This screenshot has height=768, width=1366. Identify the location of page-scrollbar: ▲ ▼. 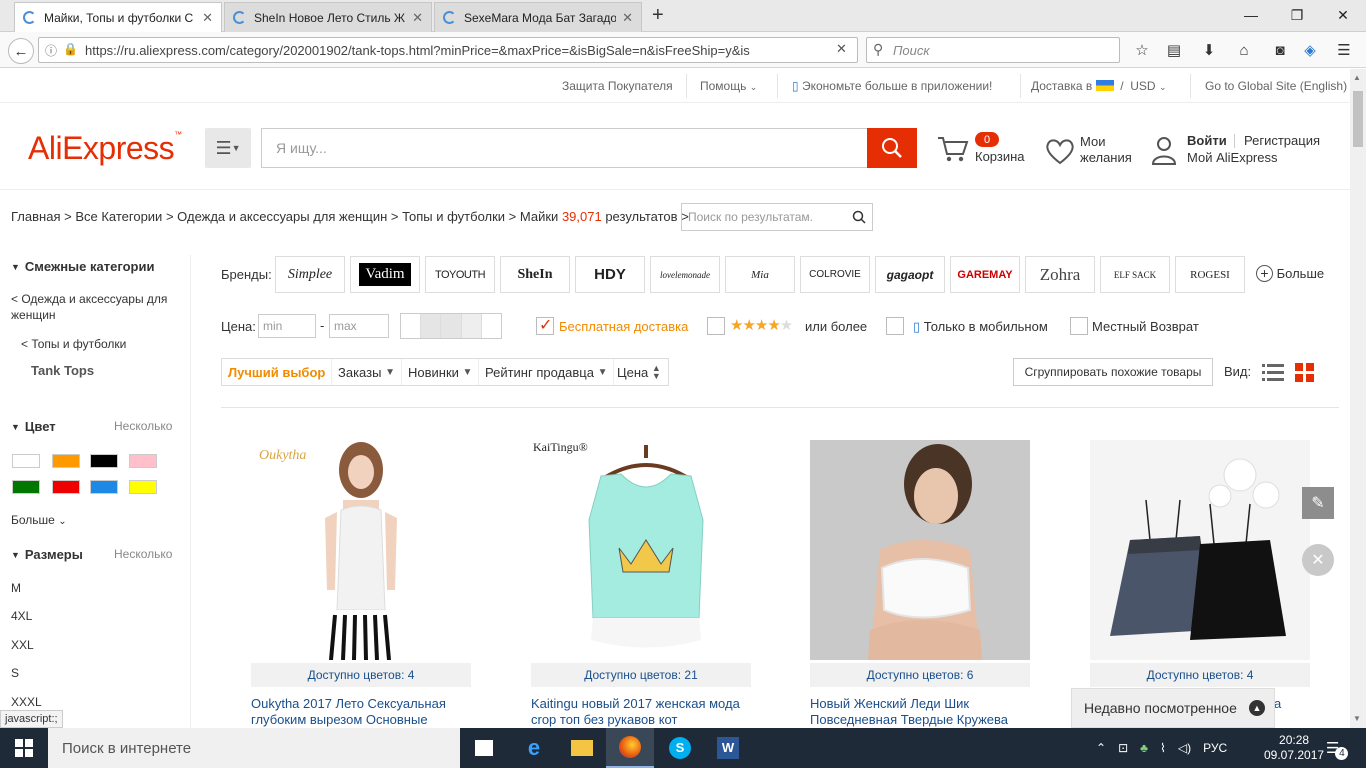
(1358, 398).